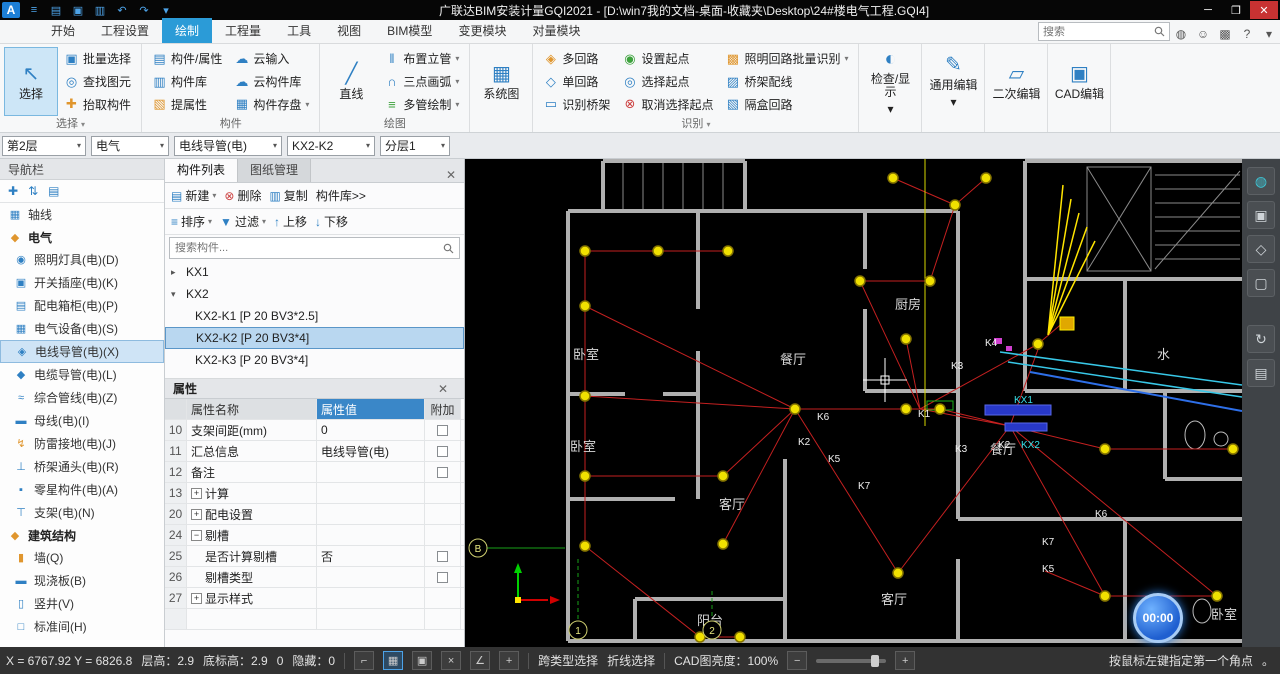  I want to click on select-tool-button: ↖ 选择, so click(31, 81).